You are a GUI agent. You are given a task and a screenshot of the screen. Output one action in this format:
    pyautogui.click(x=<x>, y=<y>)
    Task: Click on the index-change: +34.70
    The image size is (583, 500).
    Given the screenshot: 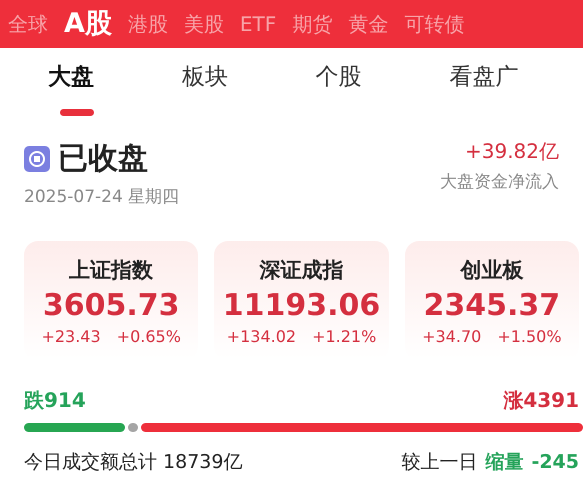 What is the action you would take?
    pyautogui.click(x=452, y=337)
    